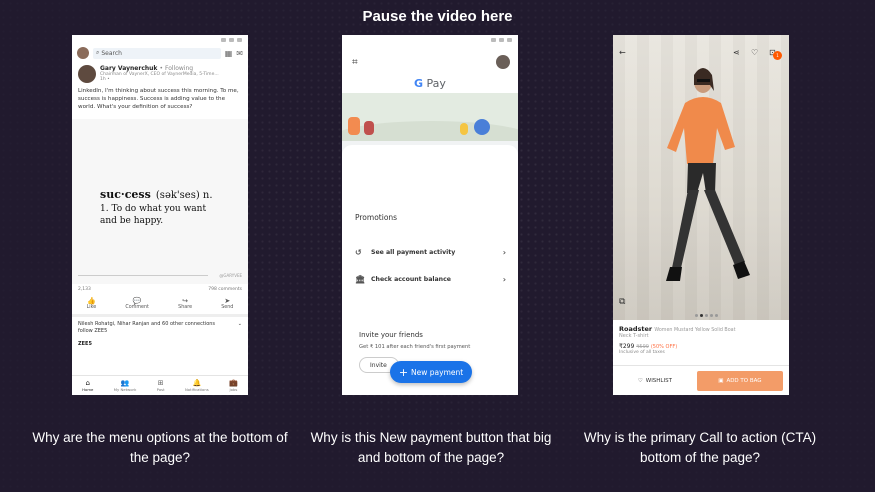 Image resolution: width=875 pixels, height=492 pixels. Describe the element at coordinates (137, 303) in the screenshot. I see `comment-button: 💬 Comment` at that location.